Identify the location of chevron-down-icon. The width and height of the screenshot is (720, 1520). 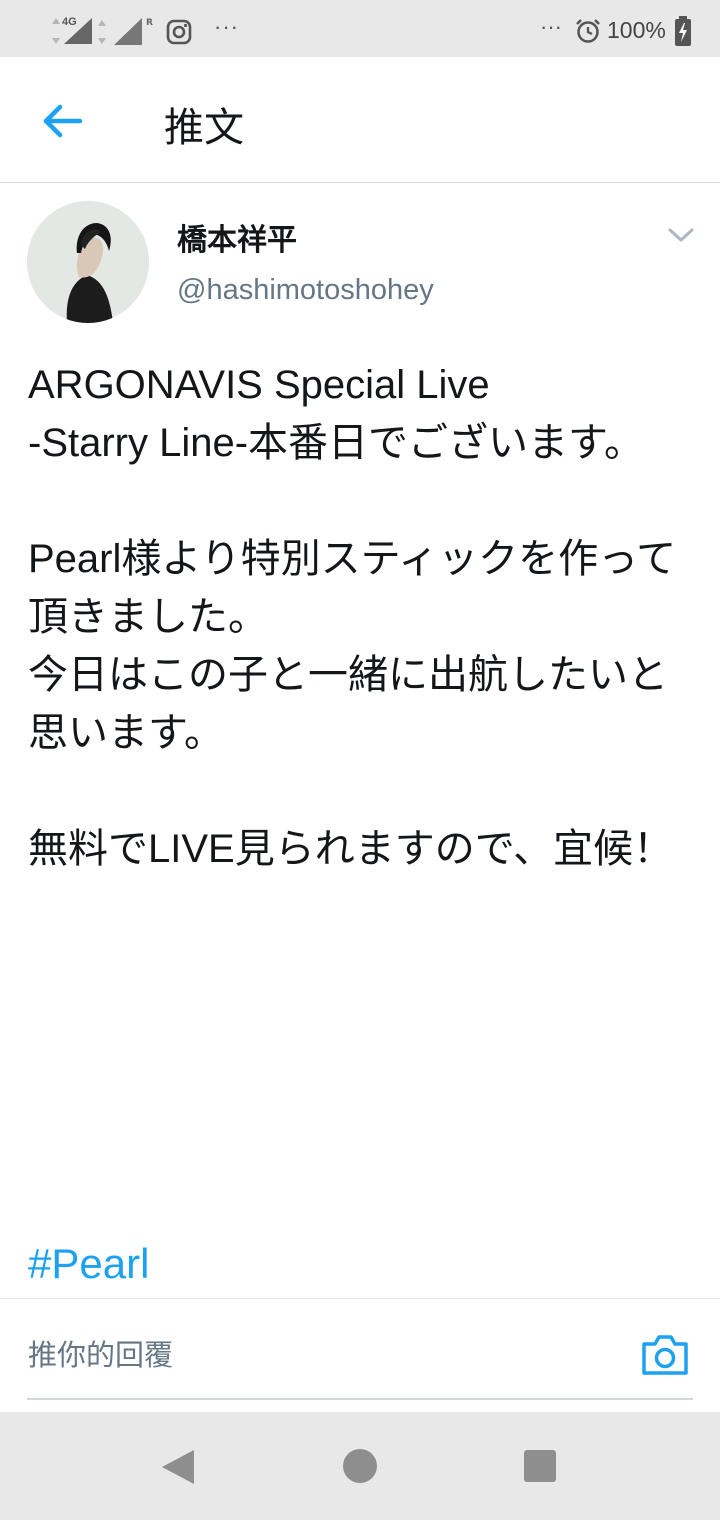
(681, 235).